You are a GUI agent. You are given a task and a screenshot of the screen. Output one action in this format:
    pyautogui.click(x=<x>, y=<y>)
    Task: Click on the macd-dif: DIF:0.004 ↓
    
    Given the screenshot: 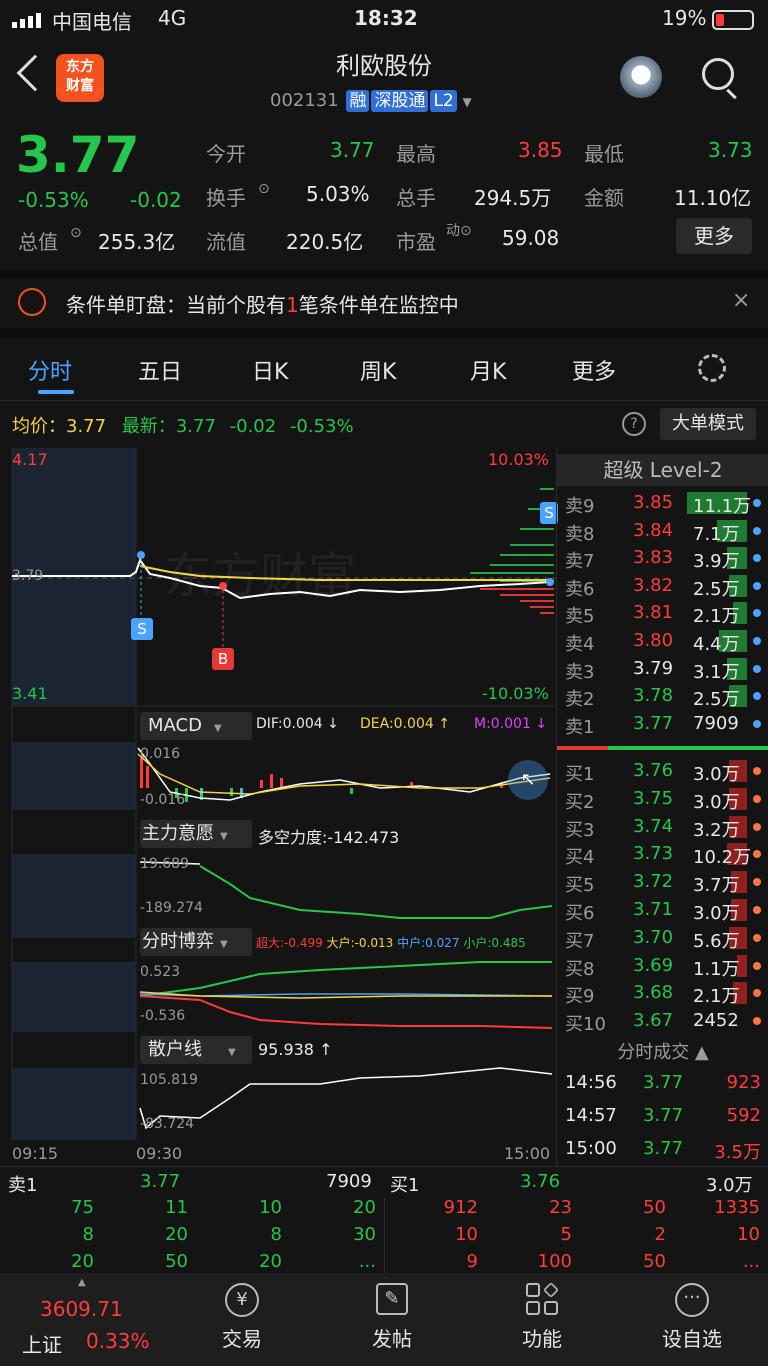 What is the action you would take?
    pyautogui.click(x=297, y=724)
    